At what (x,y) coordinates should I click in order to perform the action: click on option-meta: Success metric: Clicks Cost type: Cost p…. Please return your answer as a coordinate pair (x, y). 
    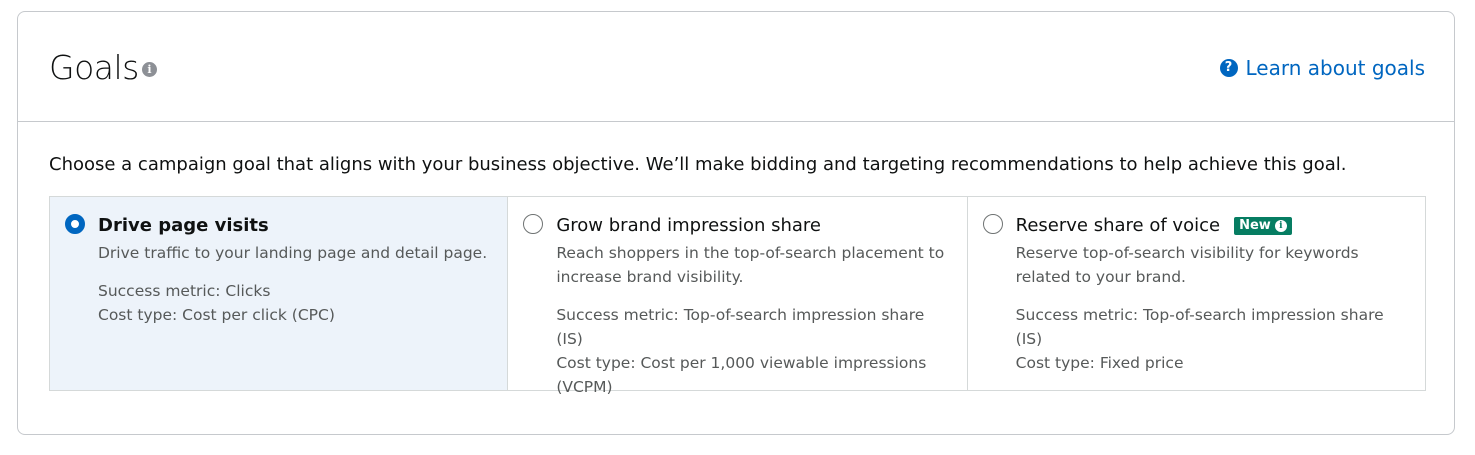
    Looking at the image, I should click on (293, 303).